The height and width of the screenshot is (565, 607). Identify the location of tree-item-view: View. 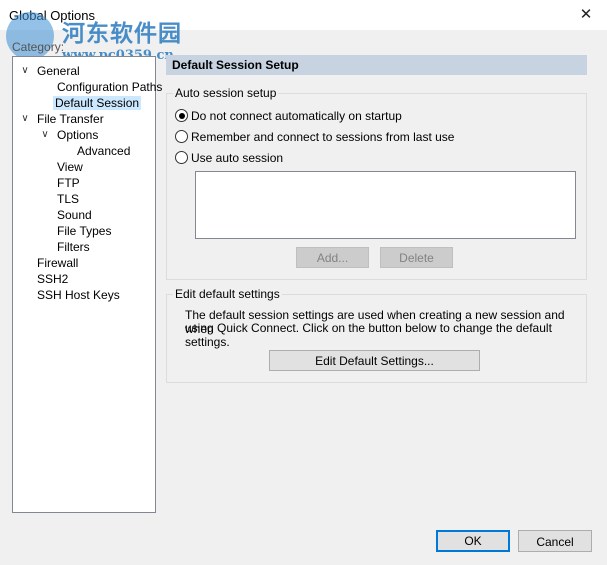
(70, 167).